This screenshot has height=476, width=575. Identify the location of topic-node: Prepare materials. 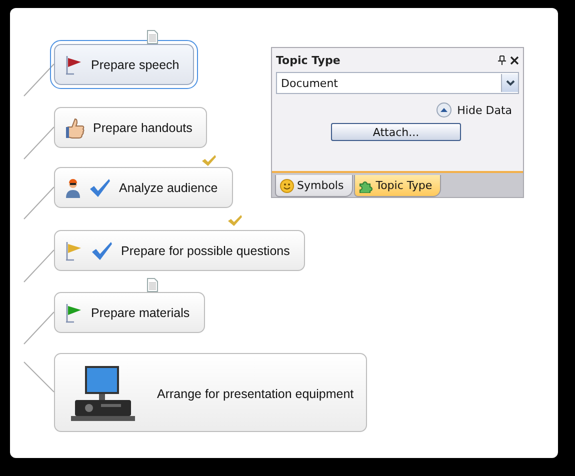
(129, 312).